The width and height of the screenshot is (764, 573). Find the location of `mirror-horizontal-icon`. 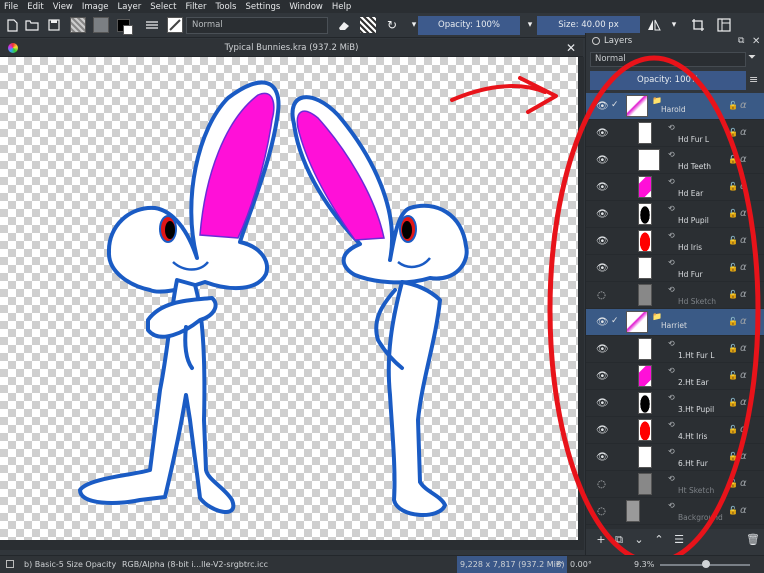

mirror-horizontal-icon is located at coordinates (654, 25).